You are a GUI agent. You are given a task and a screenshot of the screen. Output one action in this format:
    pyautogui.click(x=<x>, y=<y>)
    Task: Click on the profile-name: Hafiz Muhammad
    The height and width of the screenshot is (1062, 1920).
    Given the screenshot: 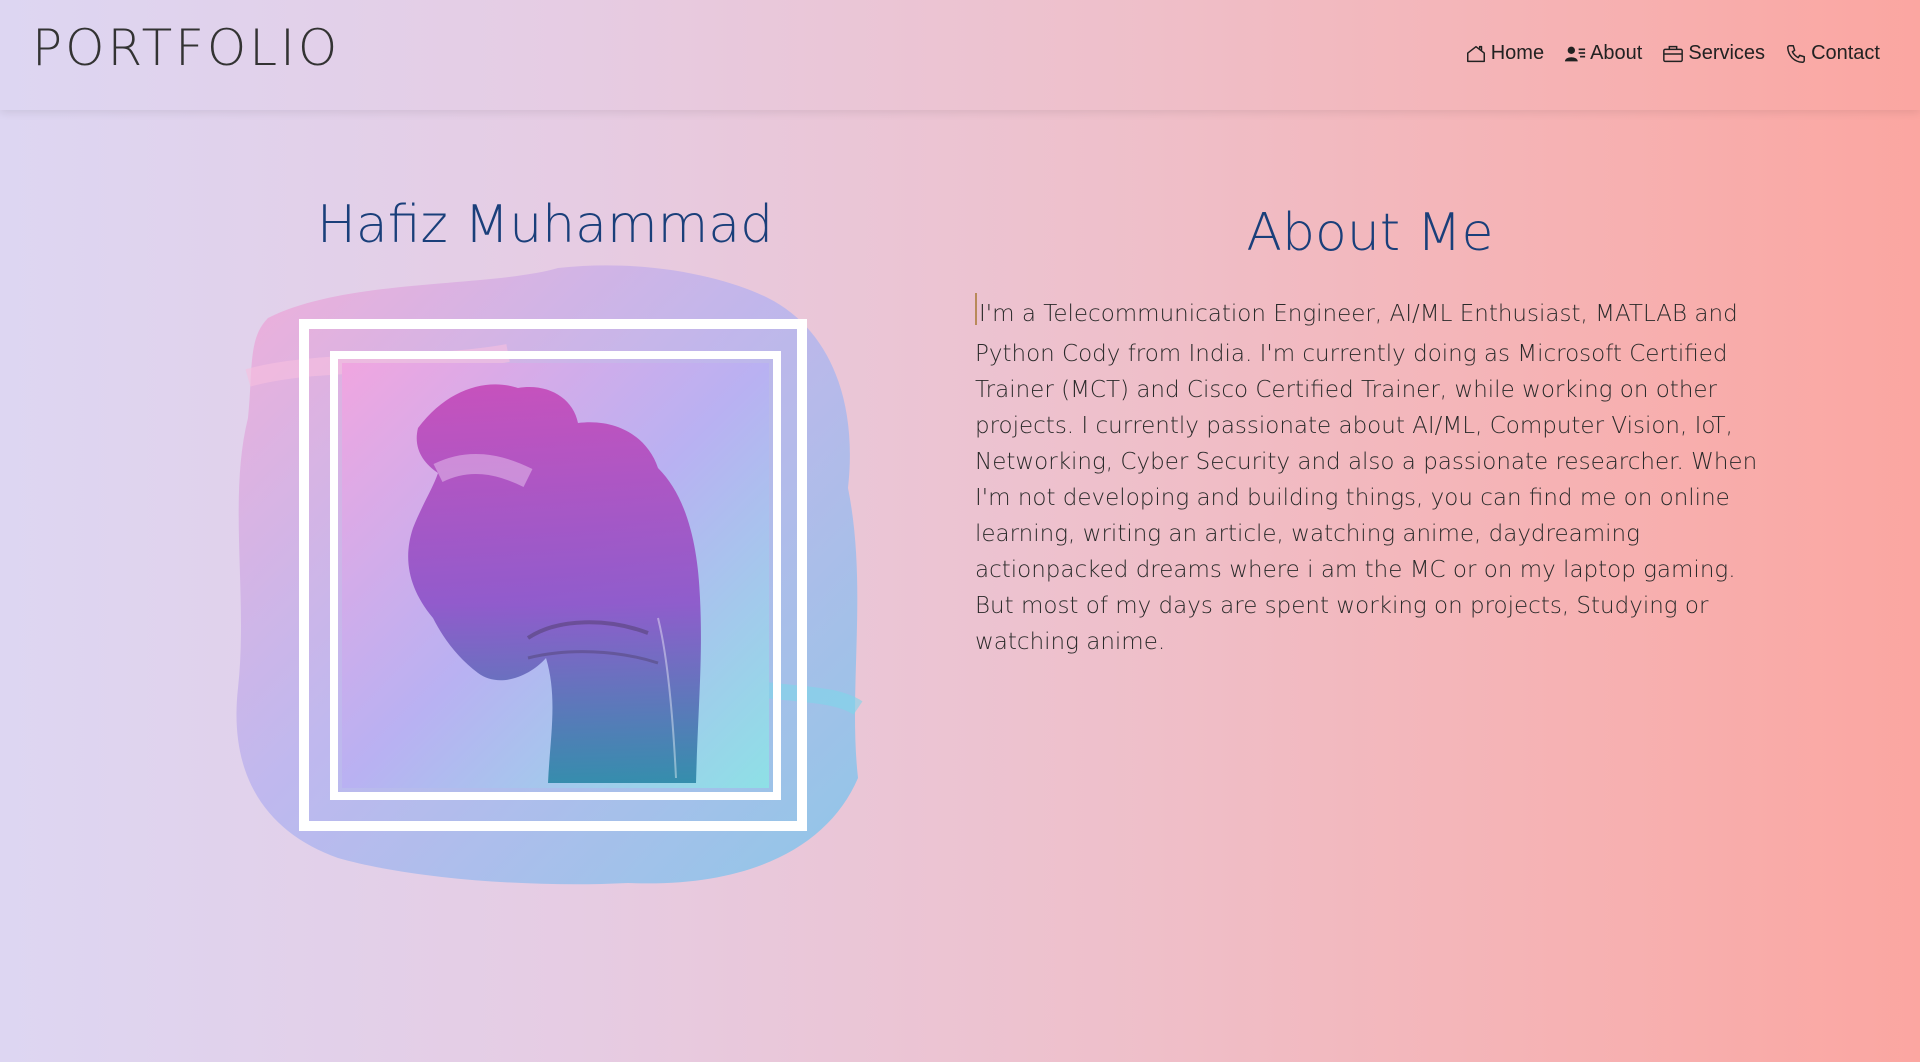 What is the action you would take?
    pyautogui.click(x=545, y=224)
    